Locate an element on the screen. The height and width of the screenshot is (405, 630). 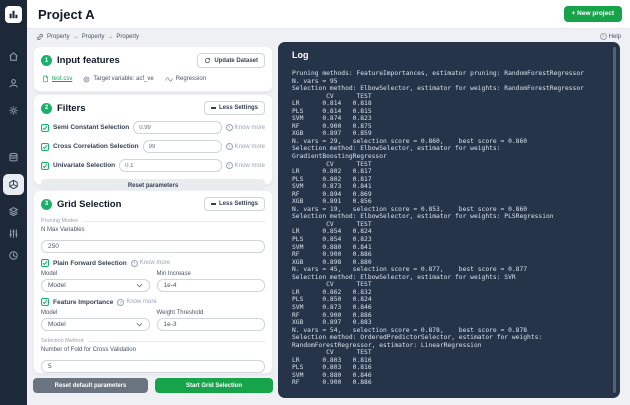
log-line: XGB 0.898 0.880 is located at coordinates (332, 262).